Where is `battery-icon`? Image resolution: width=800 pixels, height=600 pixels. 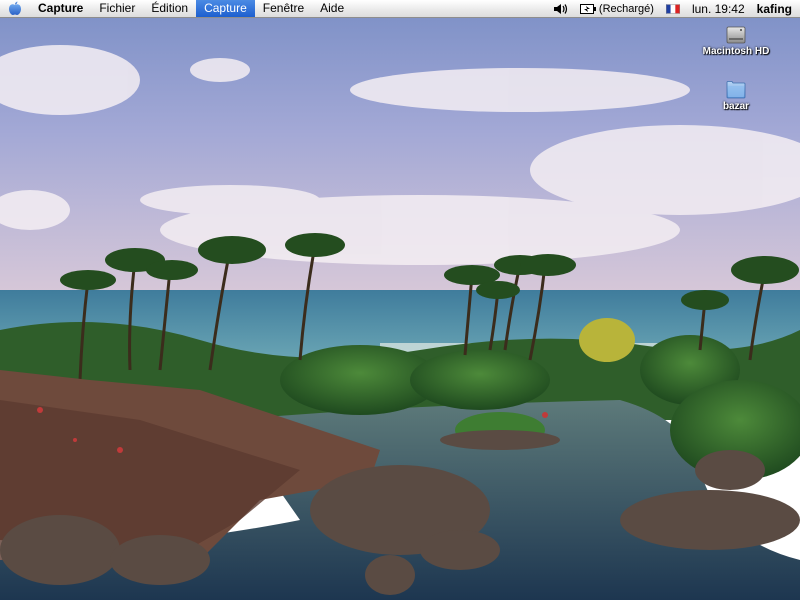 battery-icon is located at coordinates (587, 8).